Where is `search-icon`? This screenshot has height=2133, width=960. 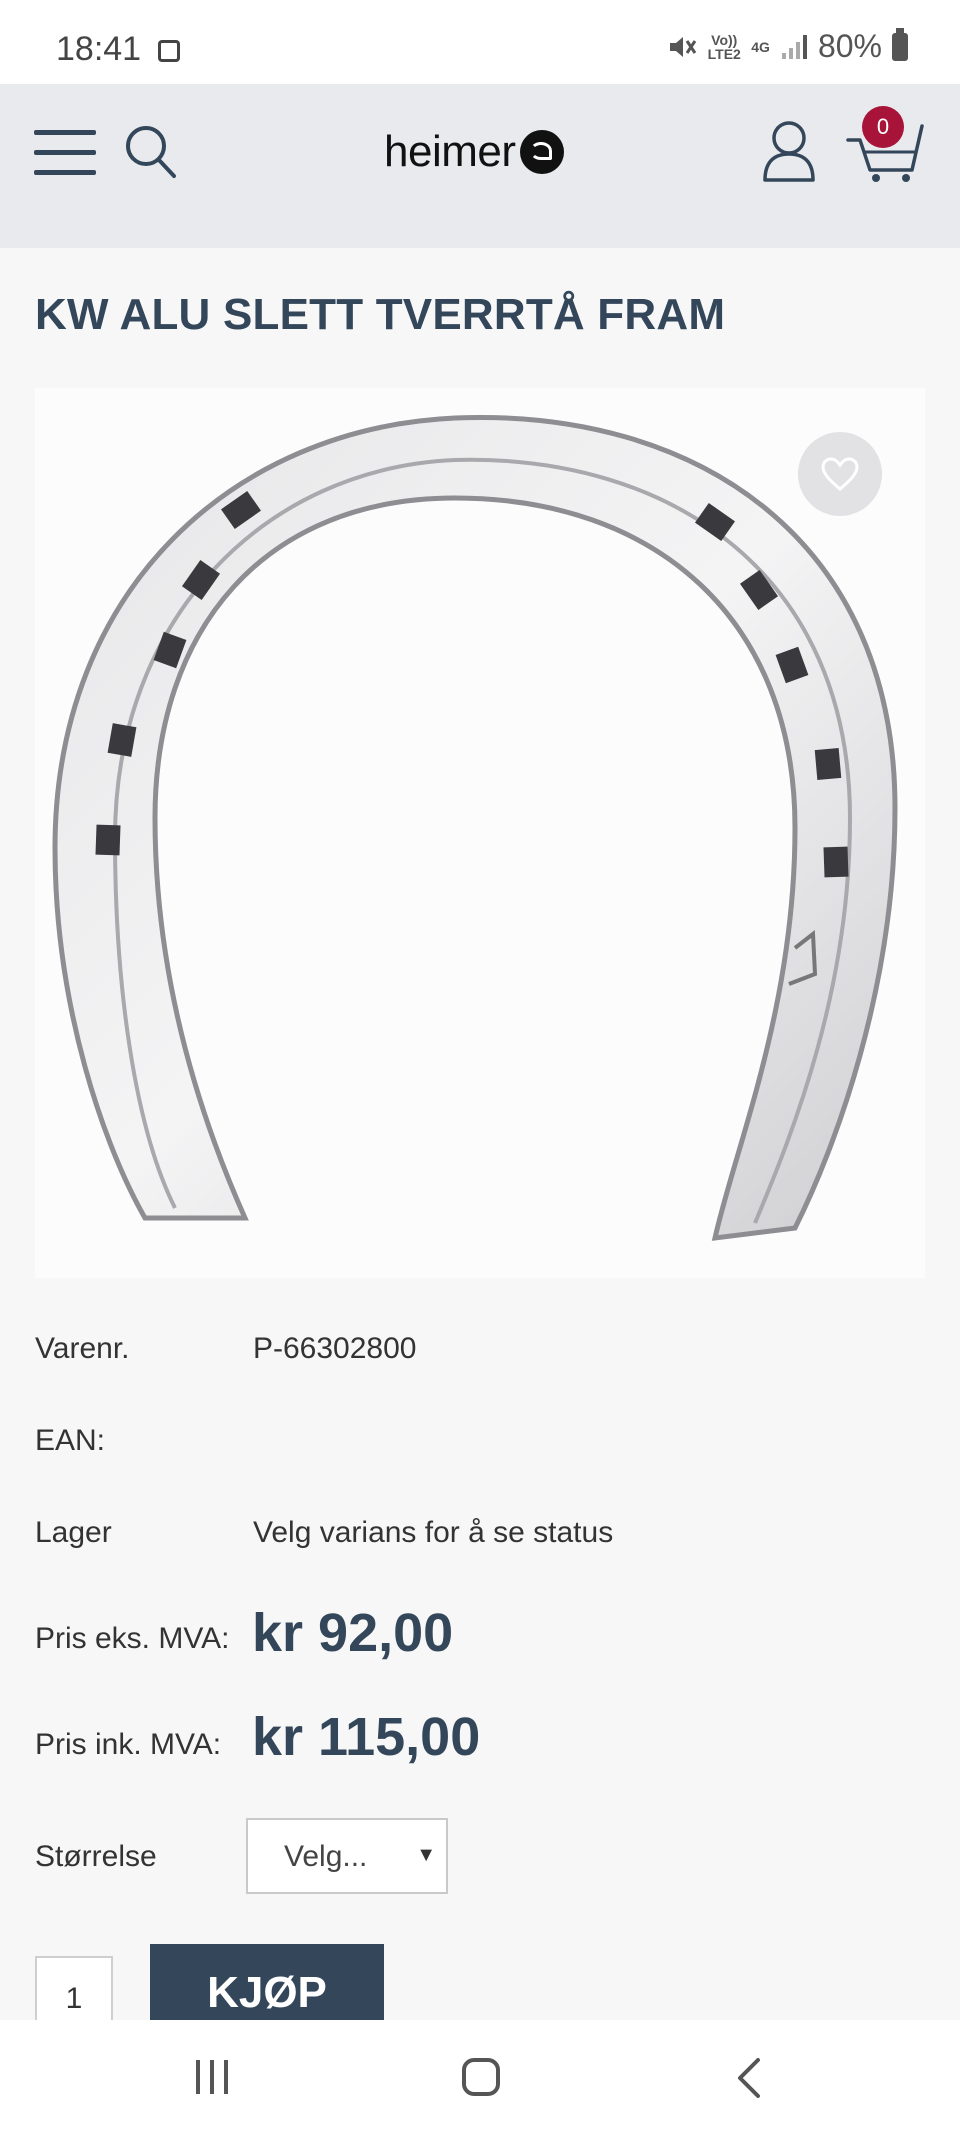
search-icon is located at coordinates (151, 152).